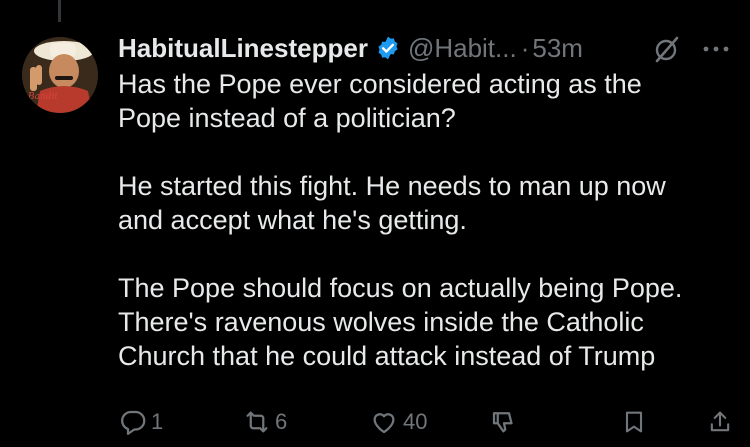 The height and width of the screenshot is (447, 750). I want to click on reply-button: 1, so click(140, 422).